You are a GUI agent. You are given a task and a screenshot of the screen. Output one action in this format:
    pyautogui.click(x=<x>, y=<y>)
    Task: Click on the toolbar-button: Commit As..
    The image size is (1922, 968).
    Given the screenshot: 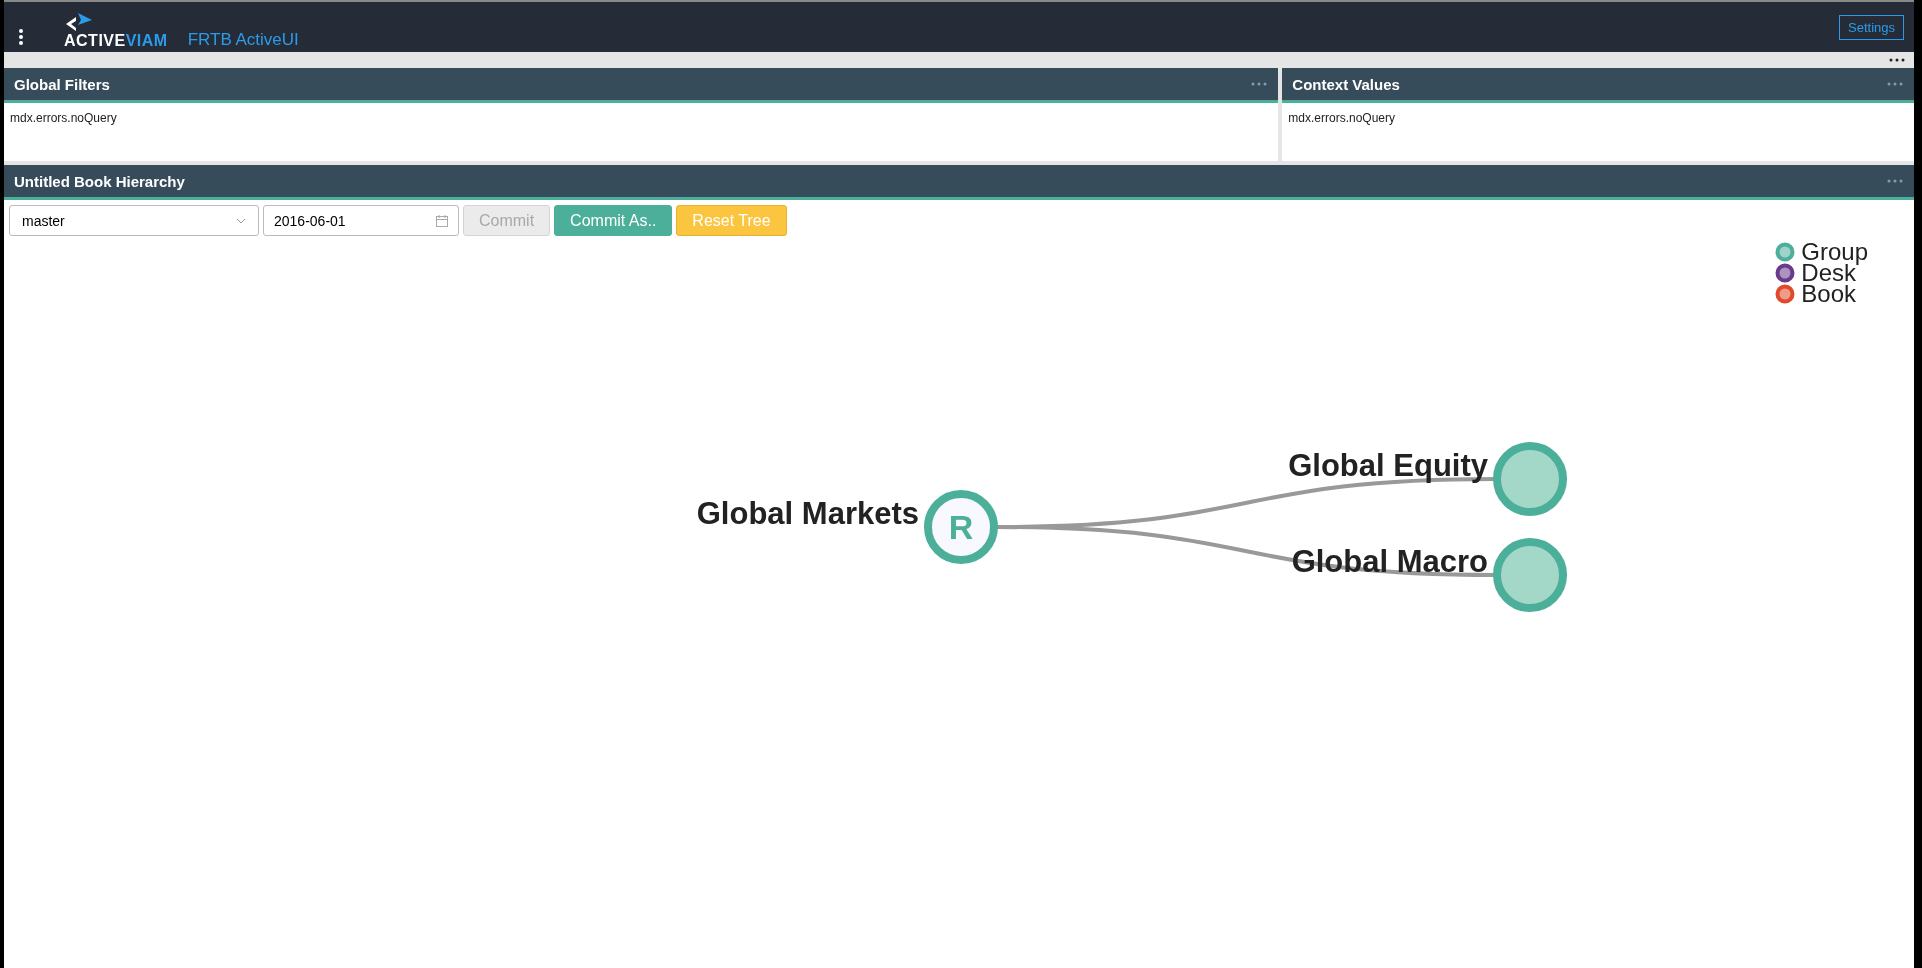 What is the action you would take?
    pyautogui.click(x=613, y=220)
    